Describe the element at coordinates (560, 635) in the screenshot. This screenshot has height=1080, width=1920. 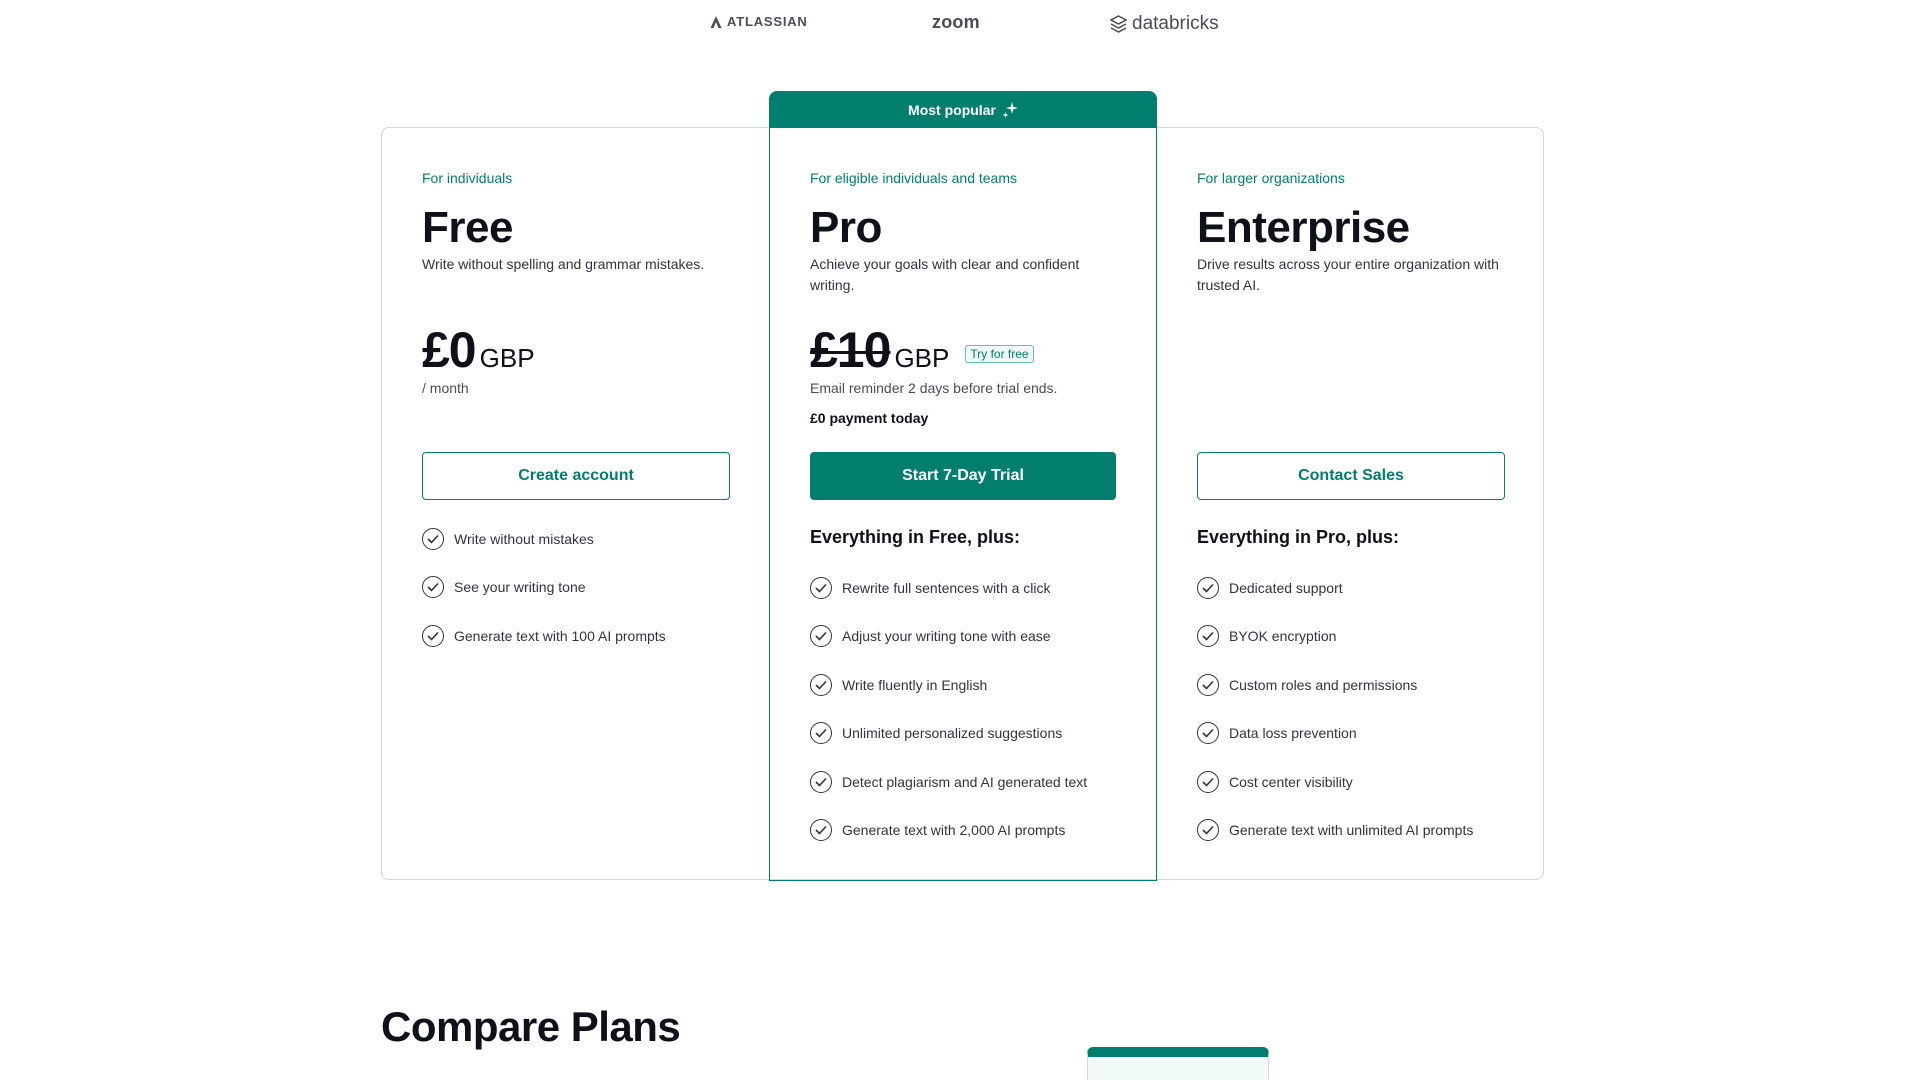
I see `feature-label: Generate text with 100 AI prompts` at that location.